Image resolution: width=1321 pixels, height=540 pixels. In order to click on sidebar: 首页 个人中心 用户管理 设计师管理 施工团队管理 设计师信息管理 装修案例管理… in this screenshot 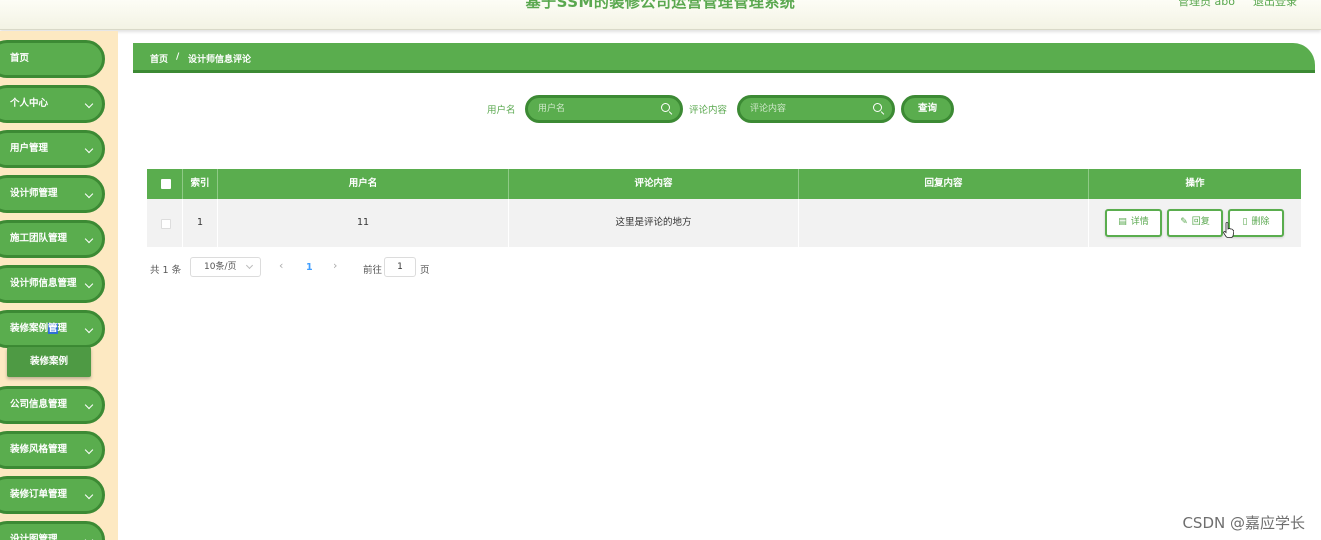, I will do `click(59, 285)`.